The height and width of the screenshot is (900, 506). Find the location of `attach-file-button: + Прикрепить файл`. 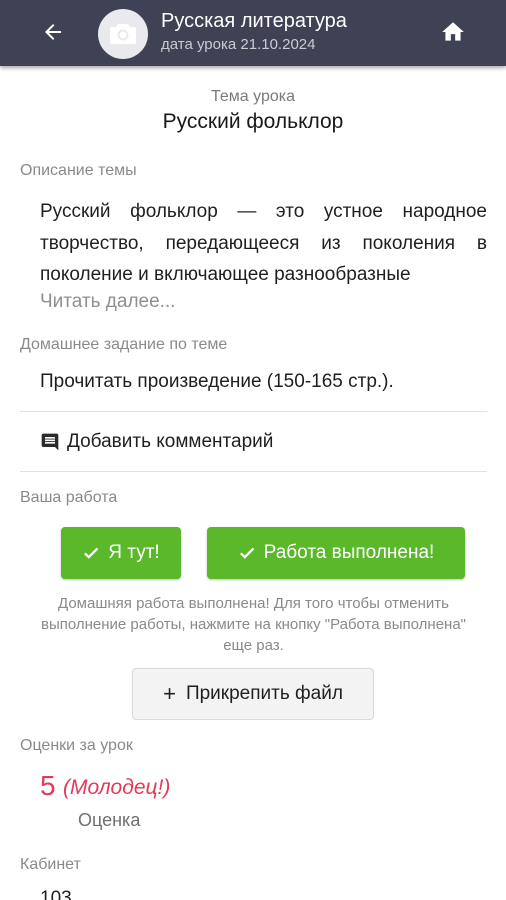

attach-file-button: + Прикрепить файл is located at coordinates (253, 694).